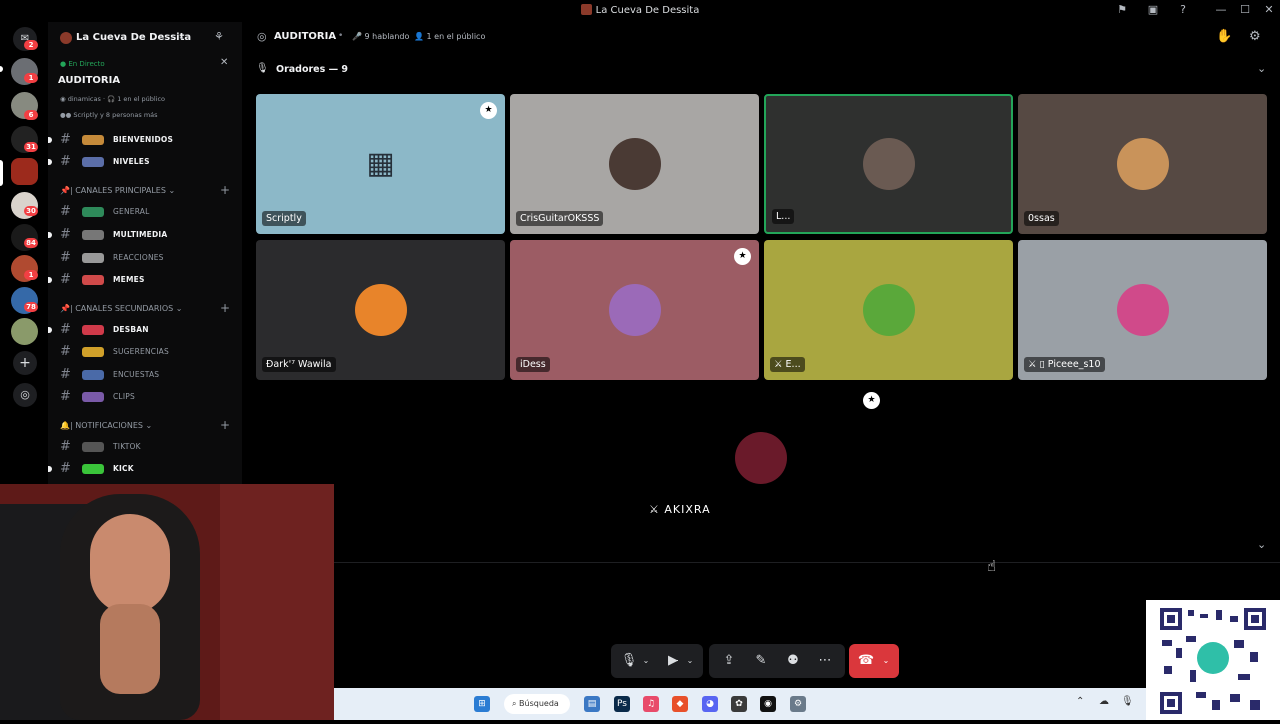 The width and height of the screenshot is (1280, 724). I want to click on leave-options: ⌄, so click(886, 661).